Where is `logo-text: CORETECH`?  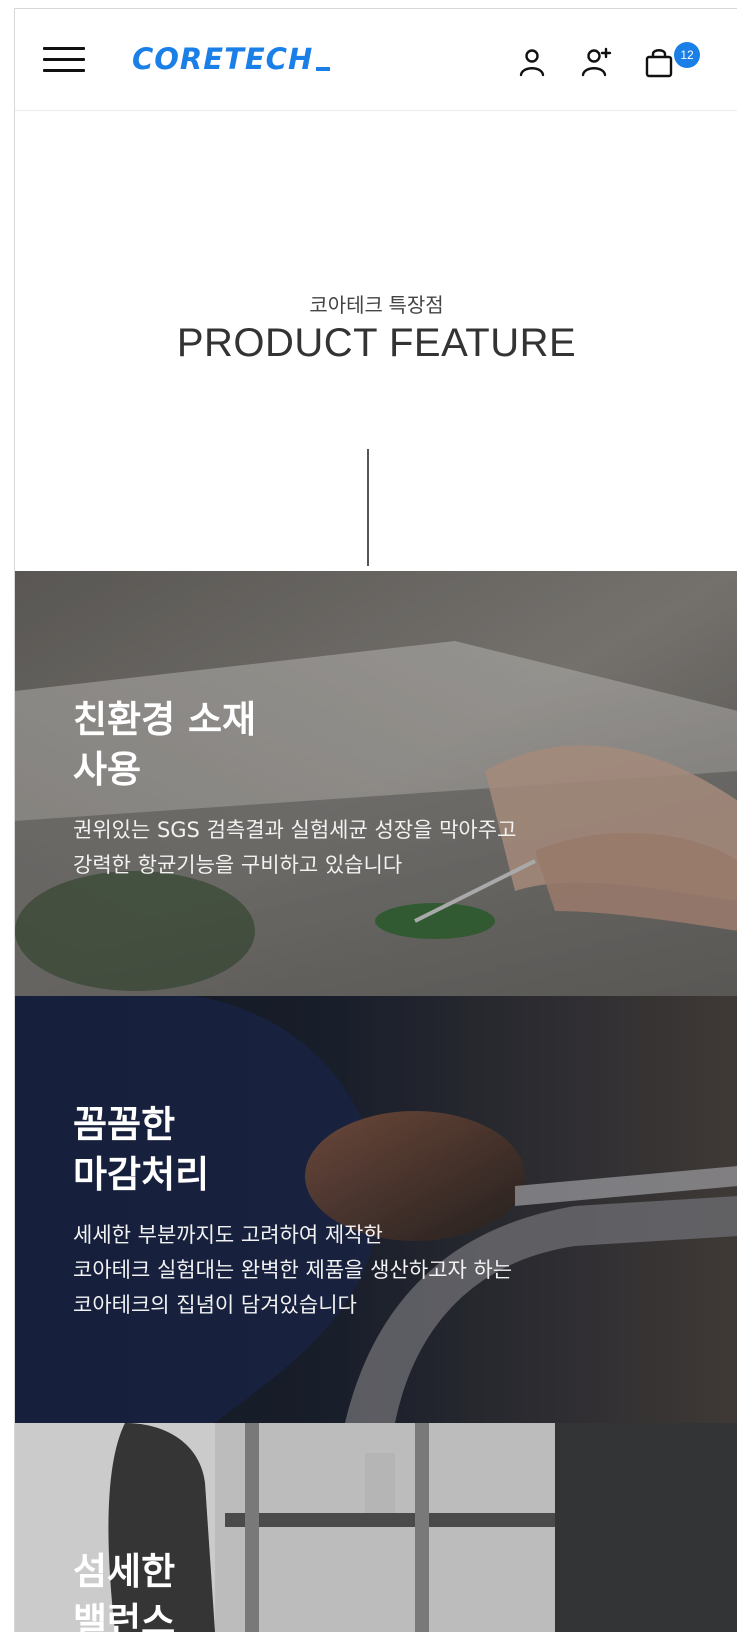
logo-text: CORETECH is located at coordinates (223, 59).